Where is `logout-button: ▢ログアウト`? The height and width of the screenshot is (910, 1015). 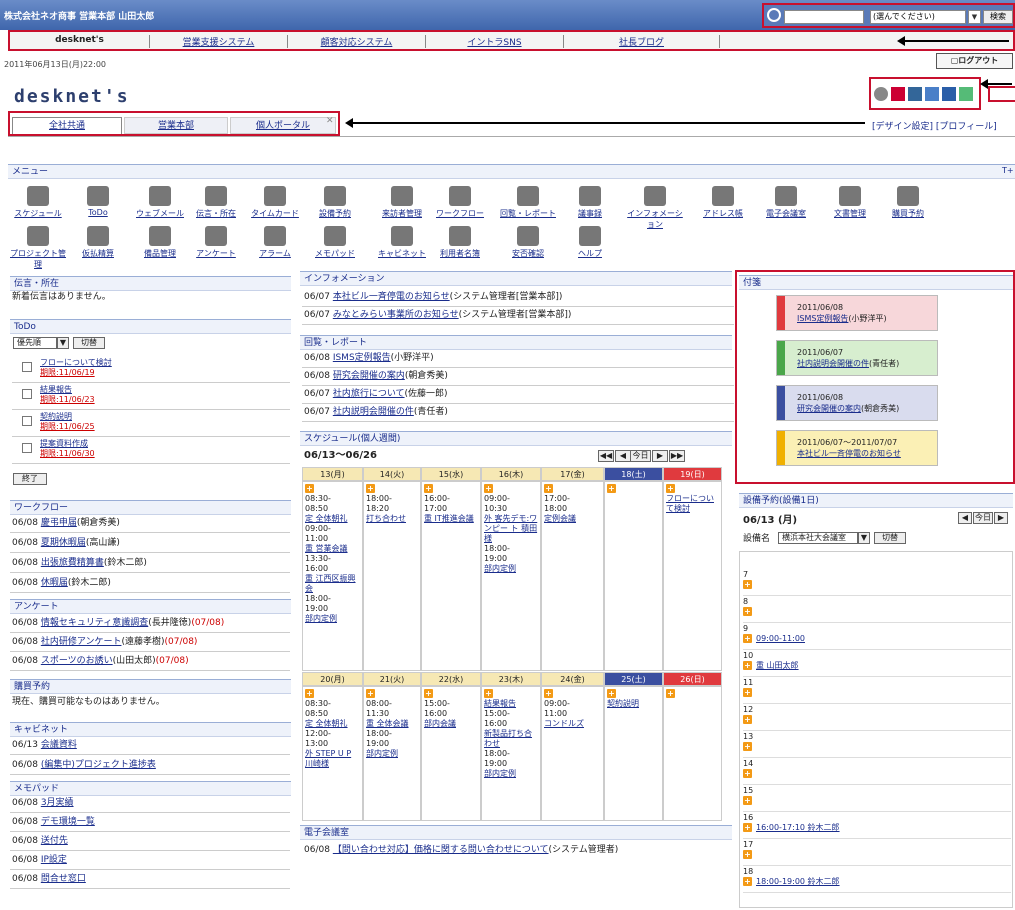
logout-button: ▢ログアウト is located at coordinates (974, 61).